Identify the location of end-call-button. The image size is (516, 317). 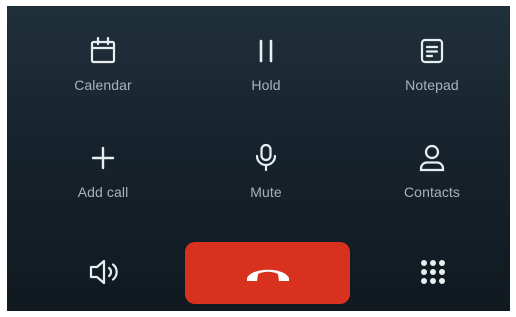
(267, 273).